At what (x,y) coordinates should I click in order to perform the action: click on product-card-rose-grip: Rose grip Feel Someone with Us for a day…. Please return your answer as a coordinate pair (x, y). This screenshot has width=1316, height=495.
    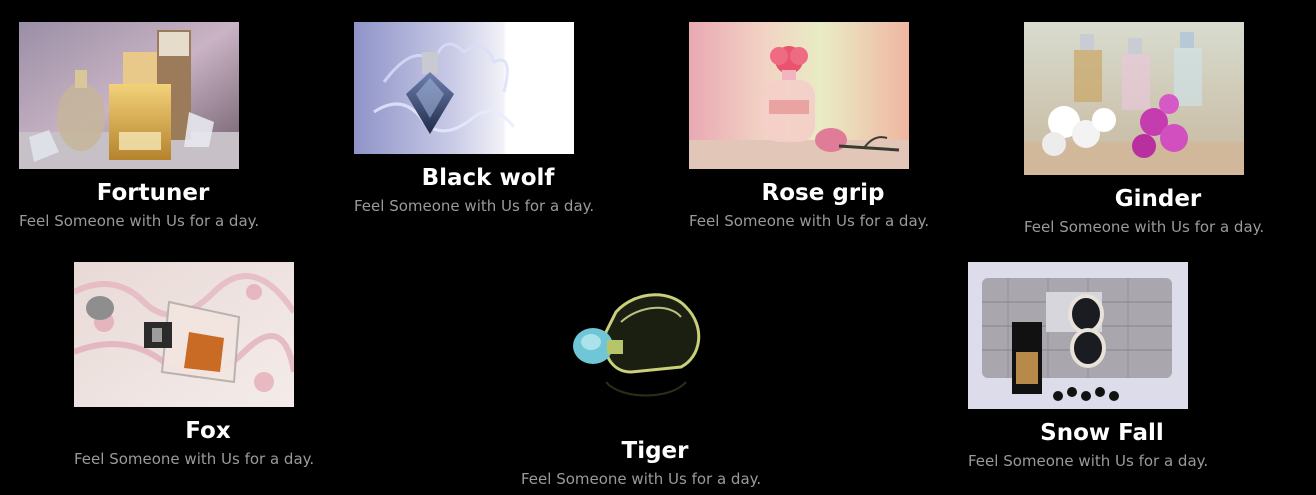
    Looking at the image, I should click on (839, 126).